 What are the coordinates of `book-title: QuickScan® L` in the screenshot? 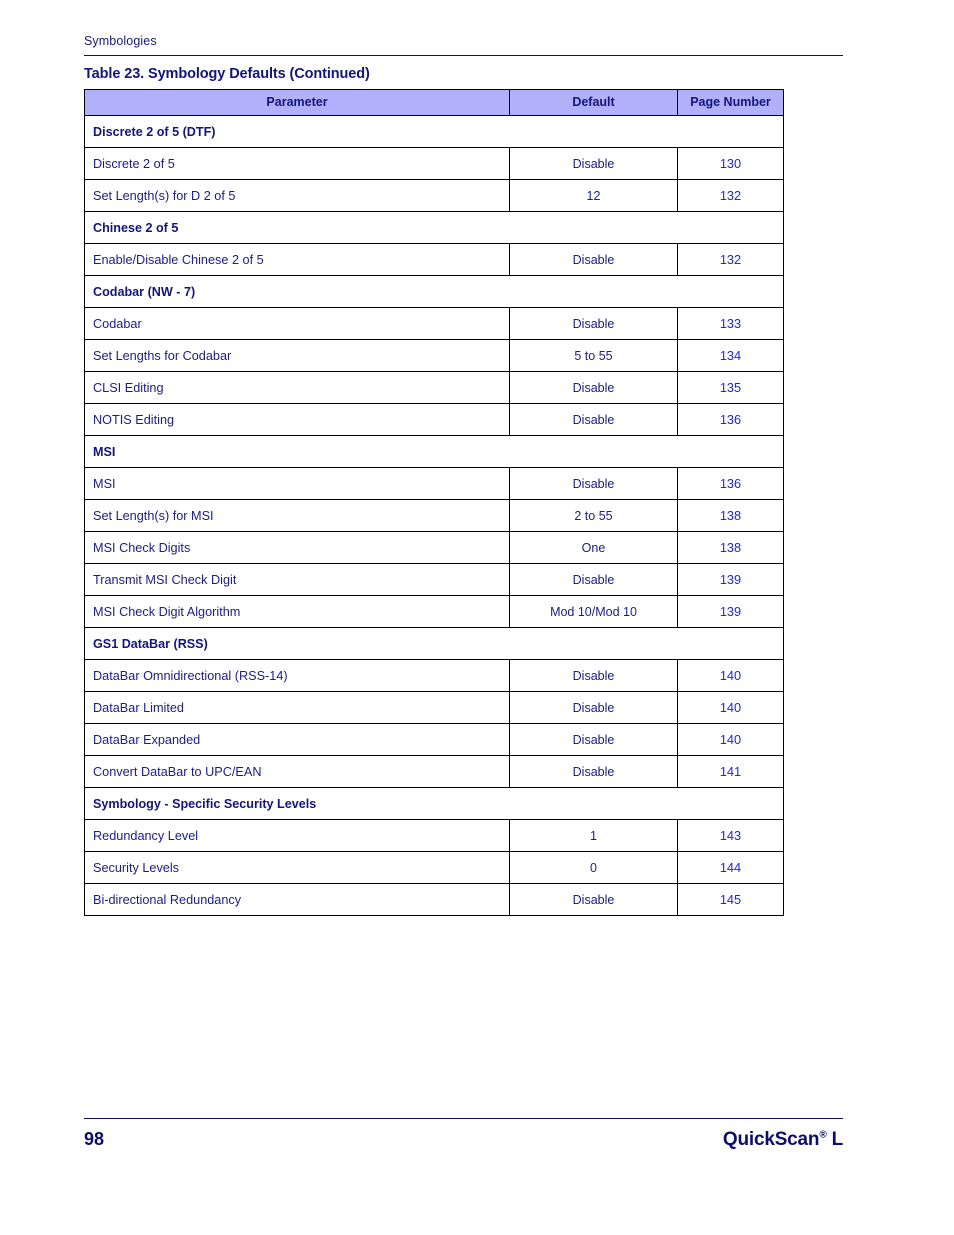 It's located at (783, 1140).